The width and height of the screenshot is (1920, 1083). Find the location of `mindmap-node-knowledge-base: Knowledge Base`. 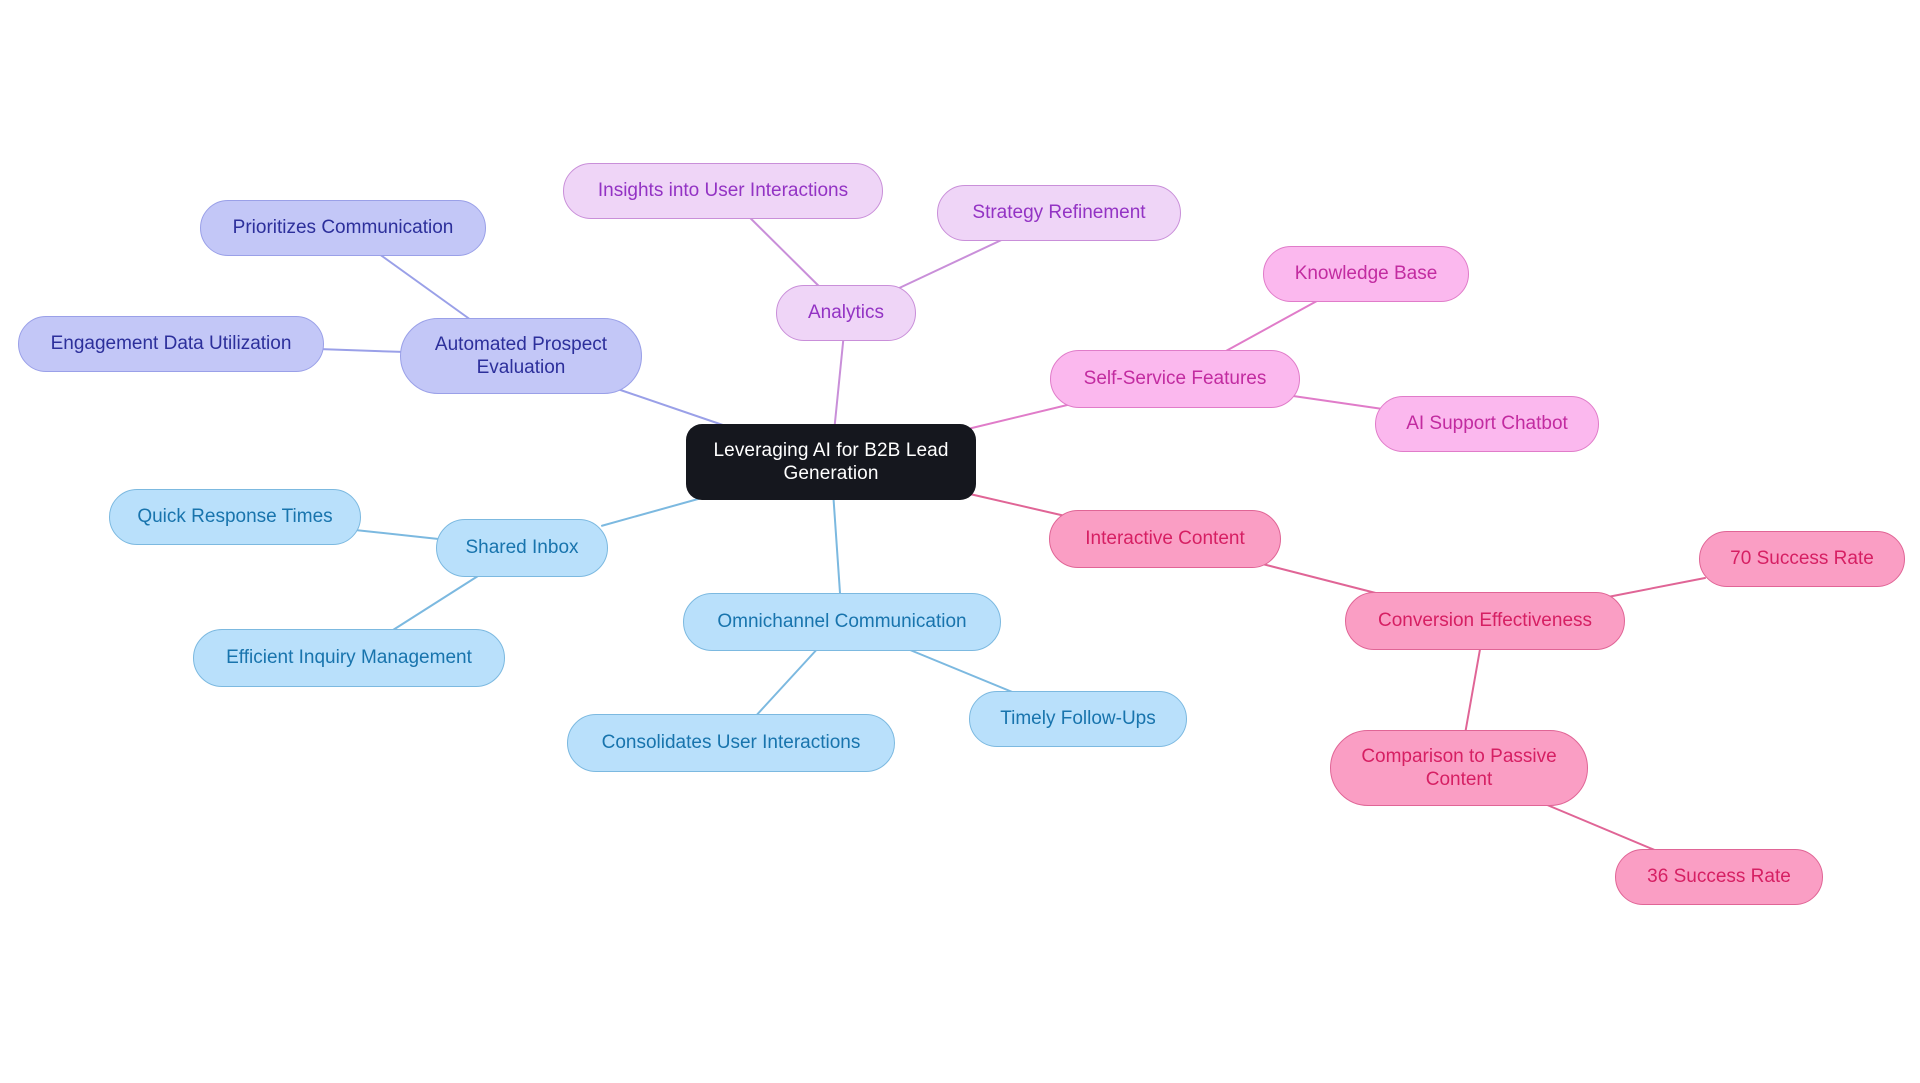

mindmap-node-knowledge-base: Knowledge Base is located at coordinates (1366, 274).